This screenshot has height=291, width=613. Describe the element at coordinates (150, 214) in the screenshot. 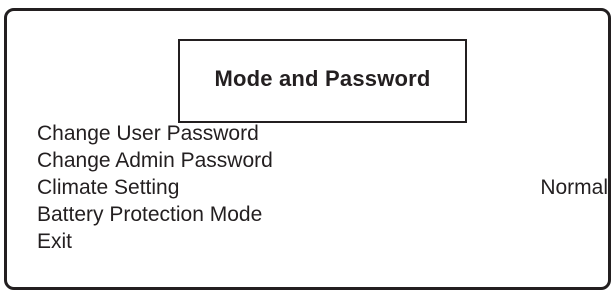

I see `menu-item-label: Battery Protection Mode` at that location.